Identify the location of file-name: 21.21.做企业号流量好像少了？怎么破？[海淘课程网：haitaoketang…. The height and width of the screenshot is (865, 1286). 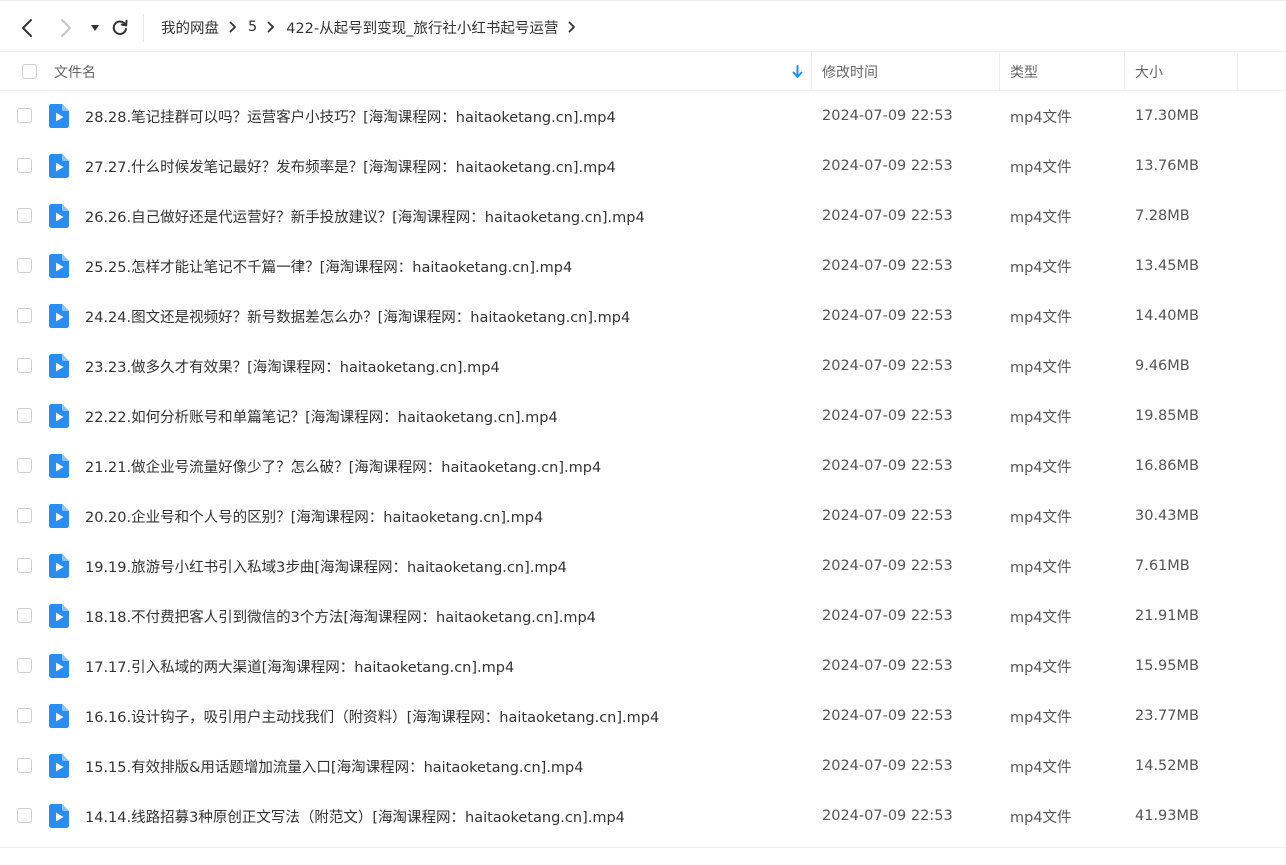
(343, 466).